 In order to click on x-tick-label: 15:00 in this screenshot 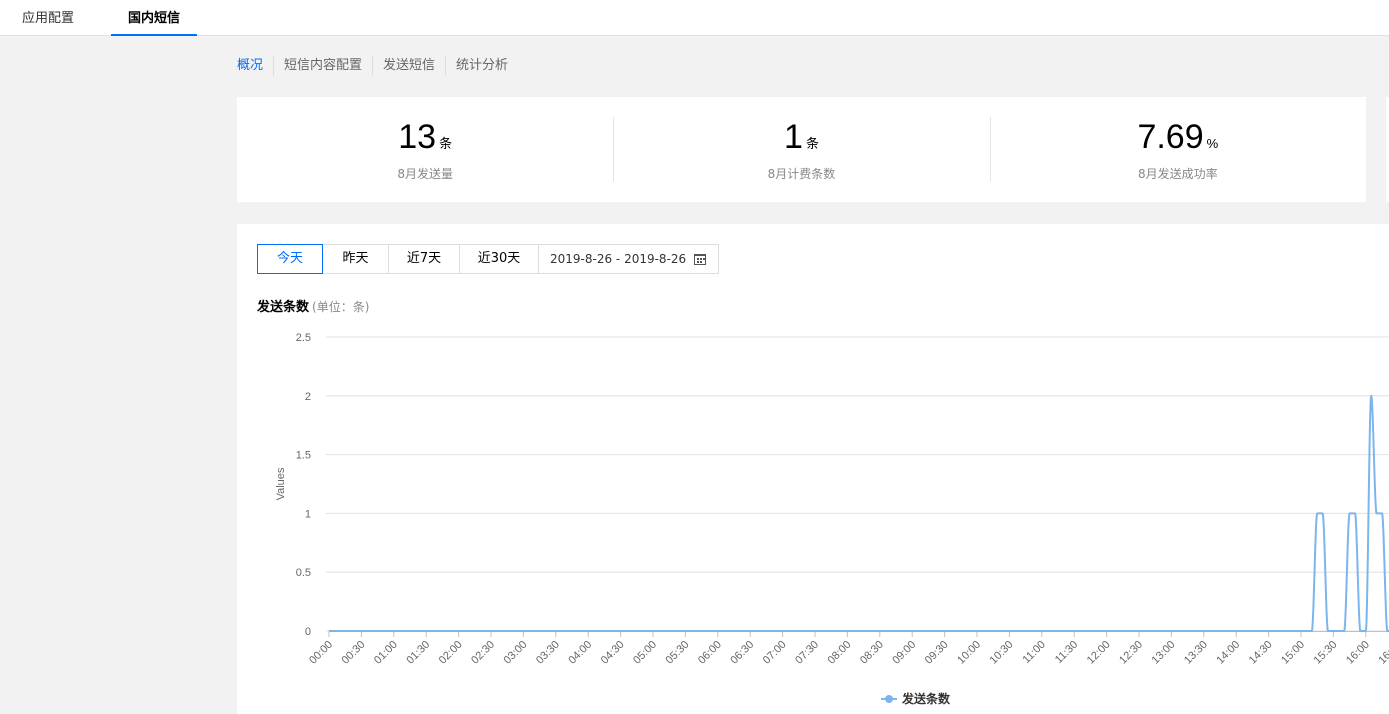, I will do `click(1293, 653)`.